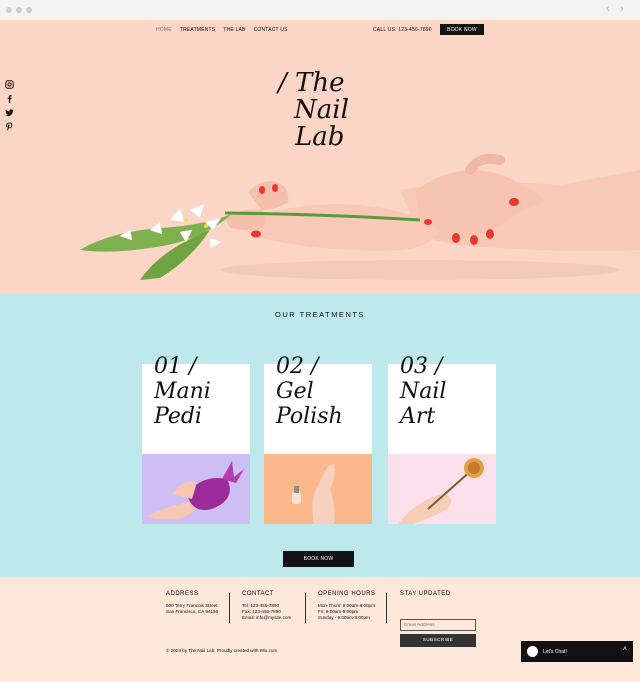 The width and height of the screenshot is (640, 682). I want to click on pinterest-icon, so click(9, 124).